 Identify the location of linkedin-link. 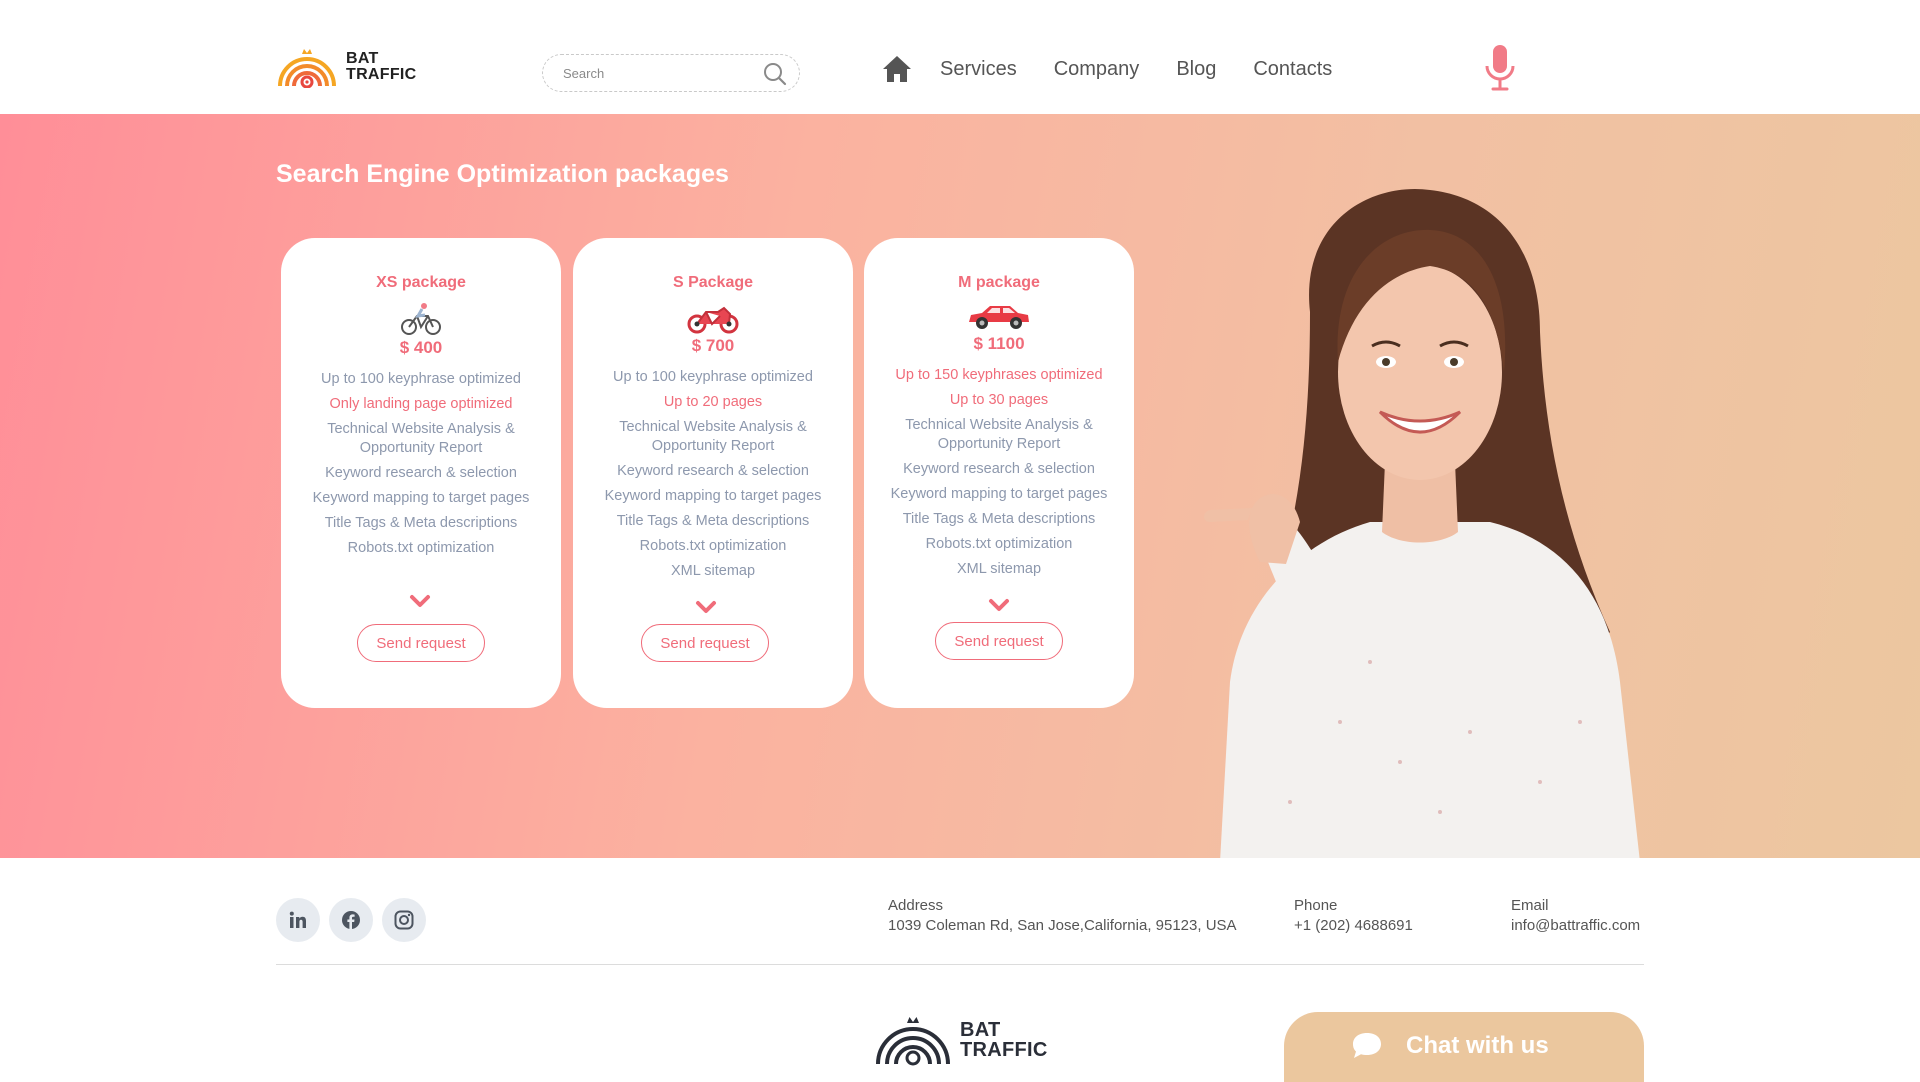
(298, 920).